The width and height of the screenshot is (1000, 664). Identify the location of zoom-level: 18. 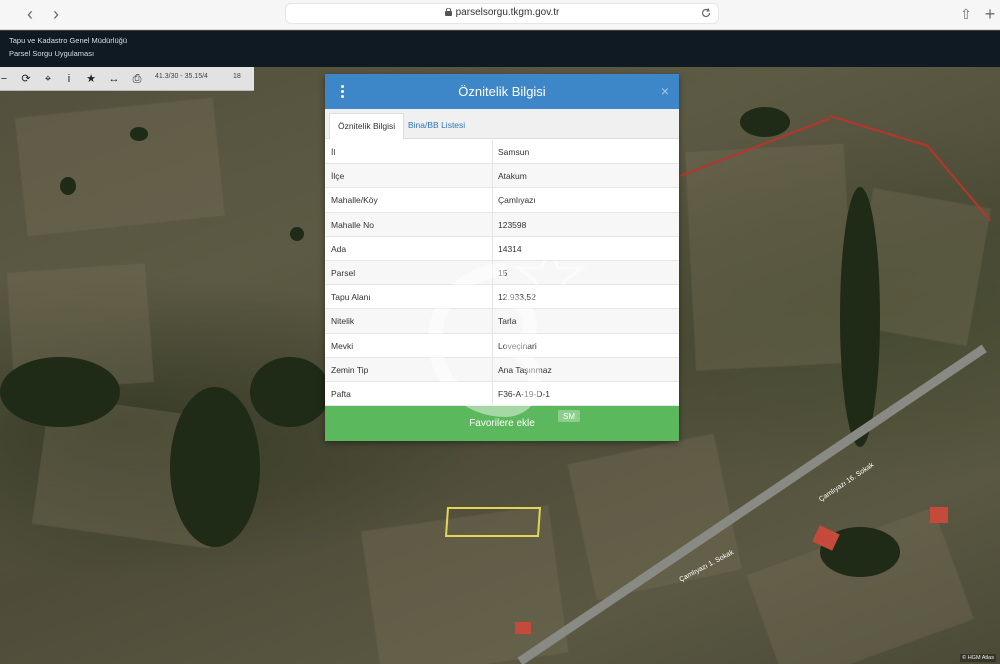
(237, 76).